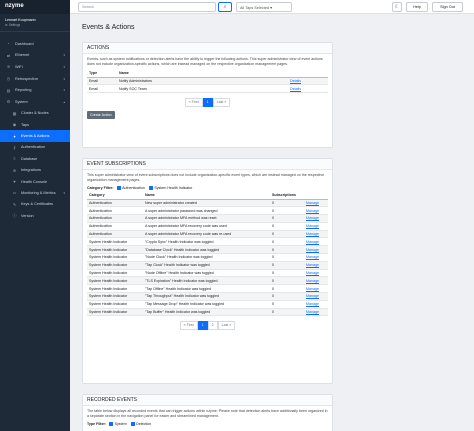 The width and height of the screenshot is (474, 431). Describe the element at coordinates (8, 90) in the screenshot. I see `chart-icon: ▤` at that location.